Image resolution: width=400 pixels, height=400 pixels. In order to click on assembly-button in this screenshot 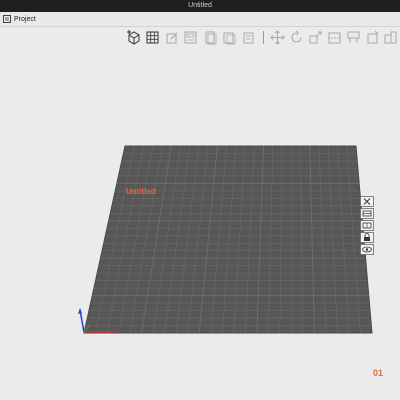, I will do `click(390, 37)`.